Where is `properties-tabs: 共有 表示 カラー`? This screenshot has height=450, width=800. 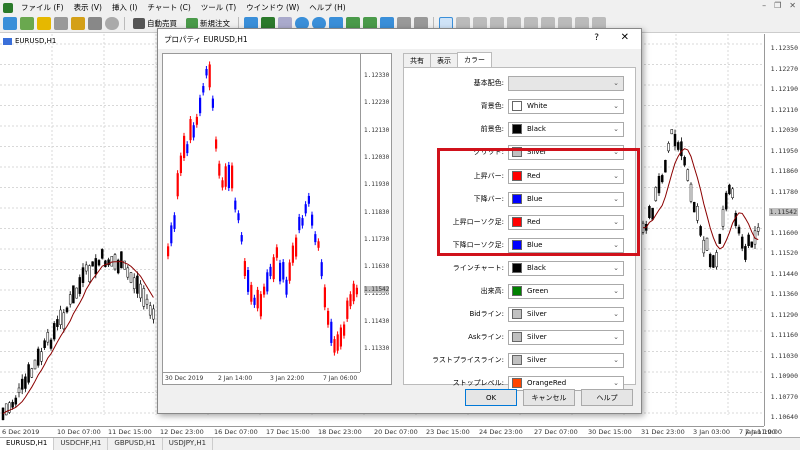
properties-tabs: 共有 表示 カラー is located at coordinates (447, 59).